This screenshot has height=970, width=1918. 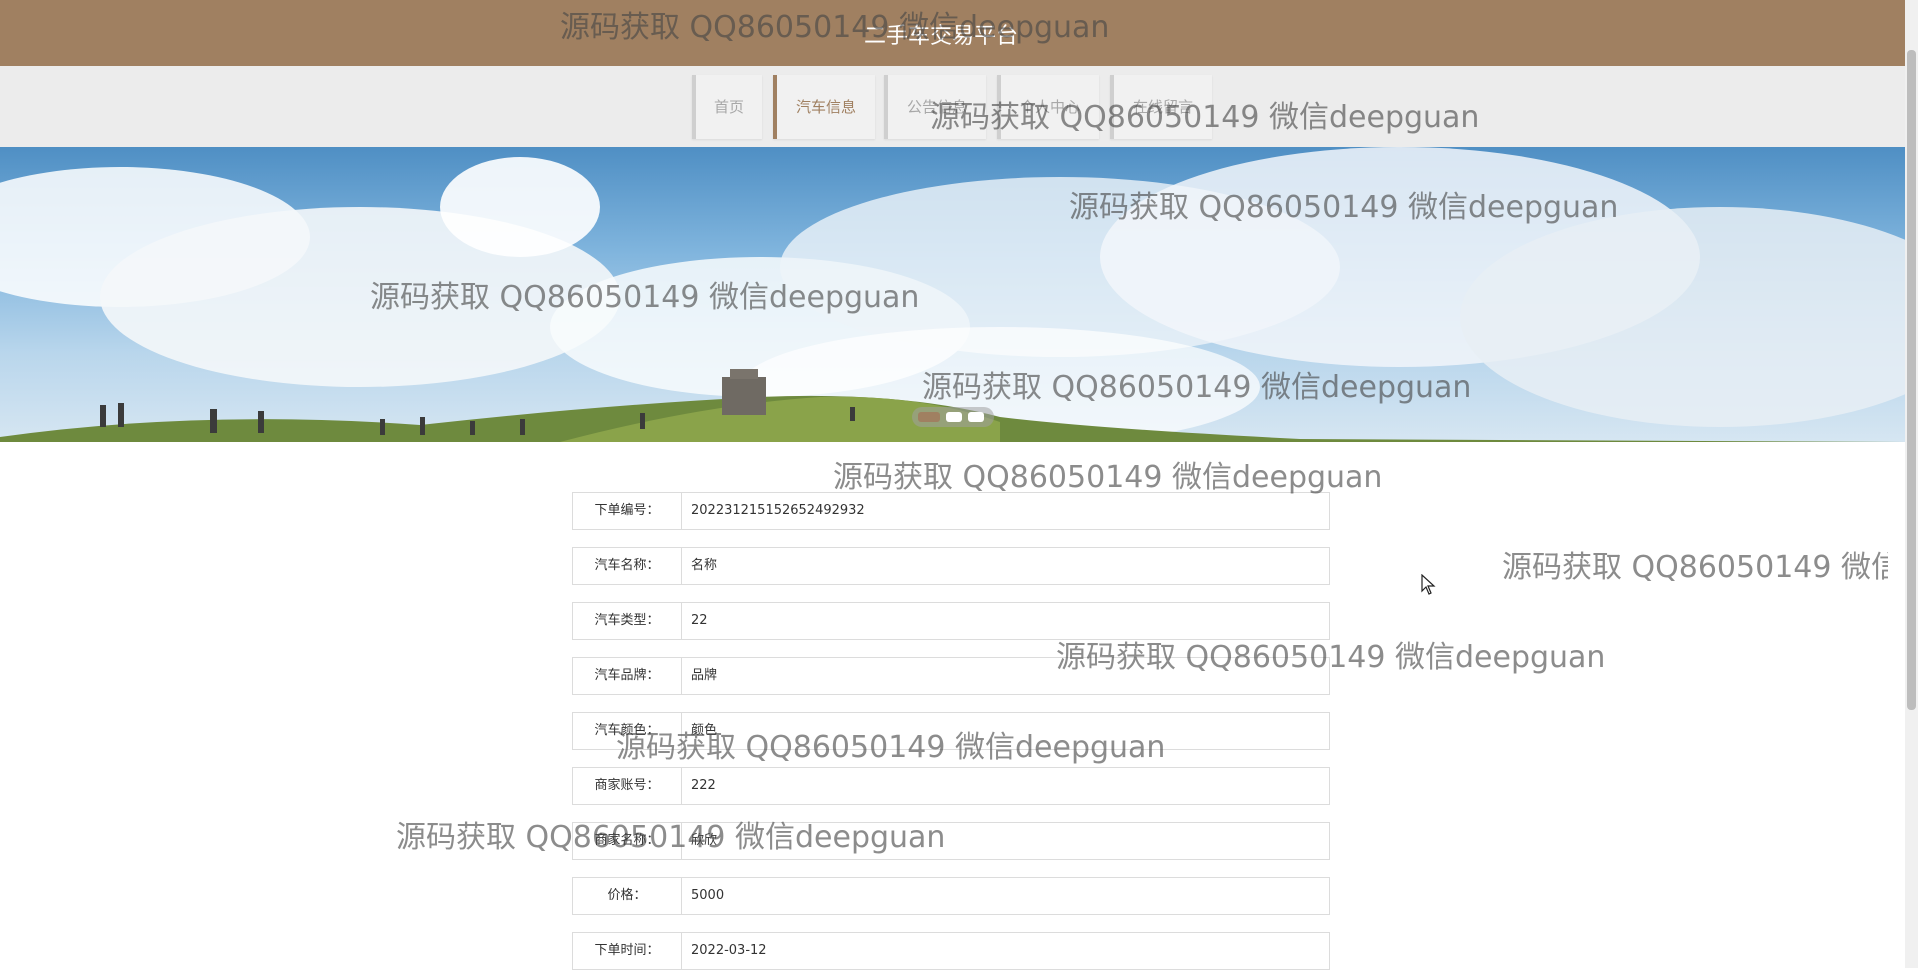 I want to click on field-row-merchant-account: 商家账号： 222, so click(x=951, y=786).